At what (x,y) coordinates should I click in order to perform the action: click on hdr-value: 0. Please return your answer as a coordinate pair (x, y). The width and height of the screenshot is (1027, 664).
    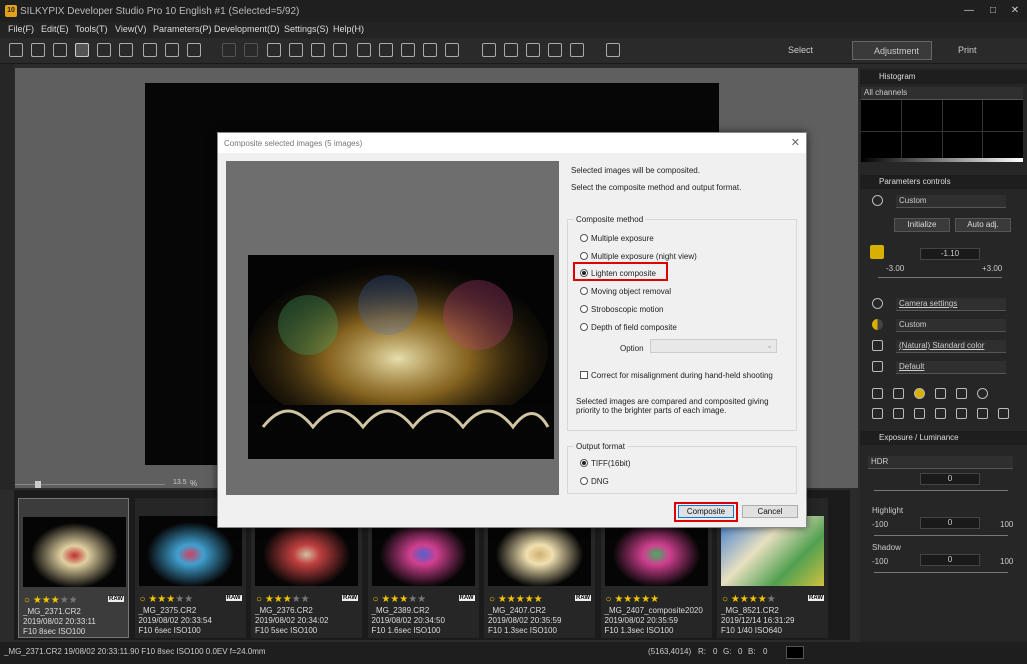
    Looking at the image, I should click on (950, 479).